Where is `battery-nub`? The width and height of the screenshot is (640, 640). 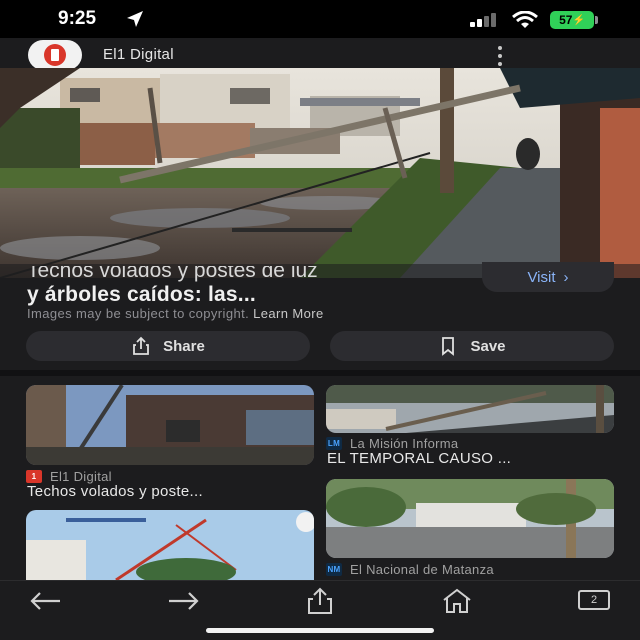
battery-nub is located at coordinates (596, 20).